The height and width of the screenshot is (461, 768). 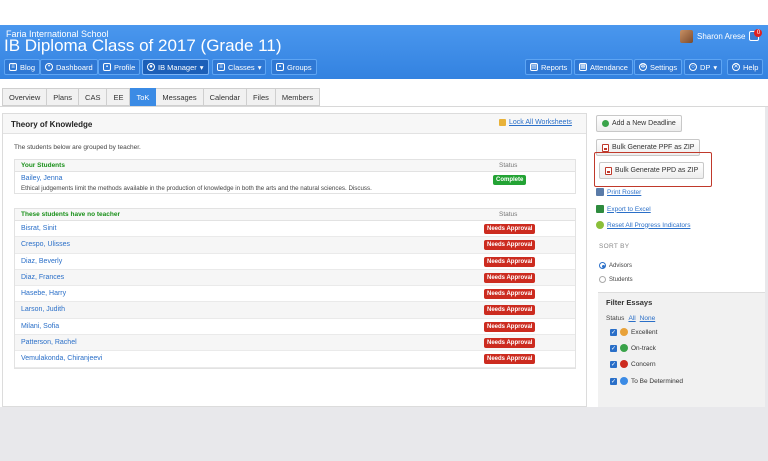 I want to click on student-name-link: Patterson, Rachel, so click(x=49, y=342).